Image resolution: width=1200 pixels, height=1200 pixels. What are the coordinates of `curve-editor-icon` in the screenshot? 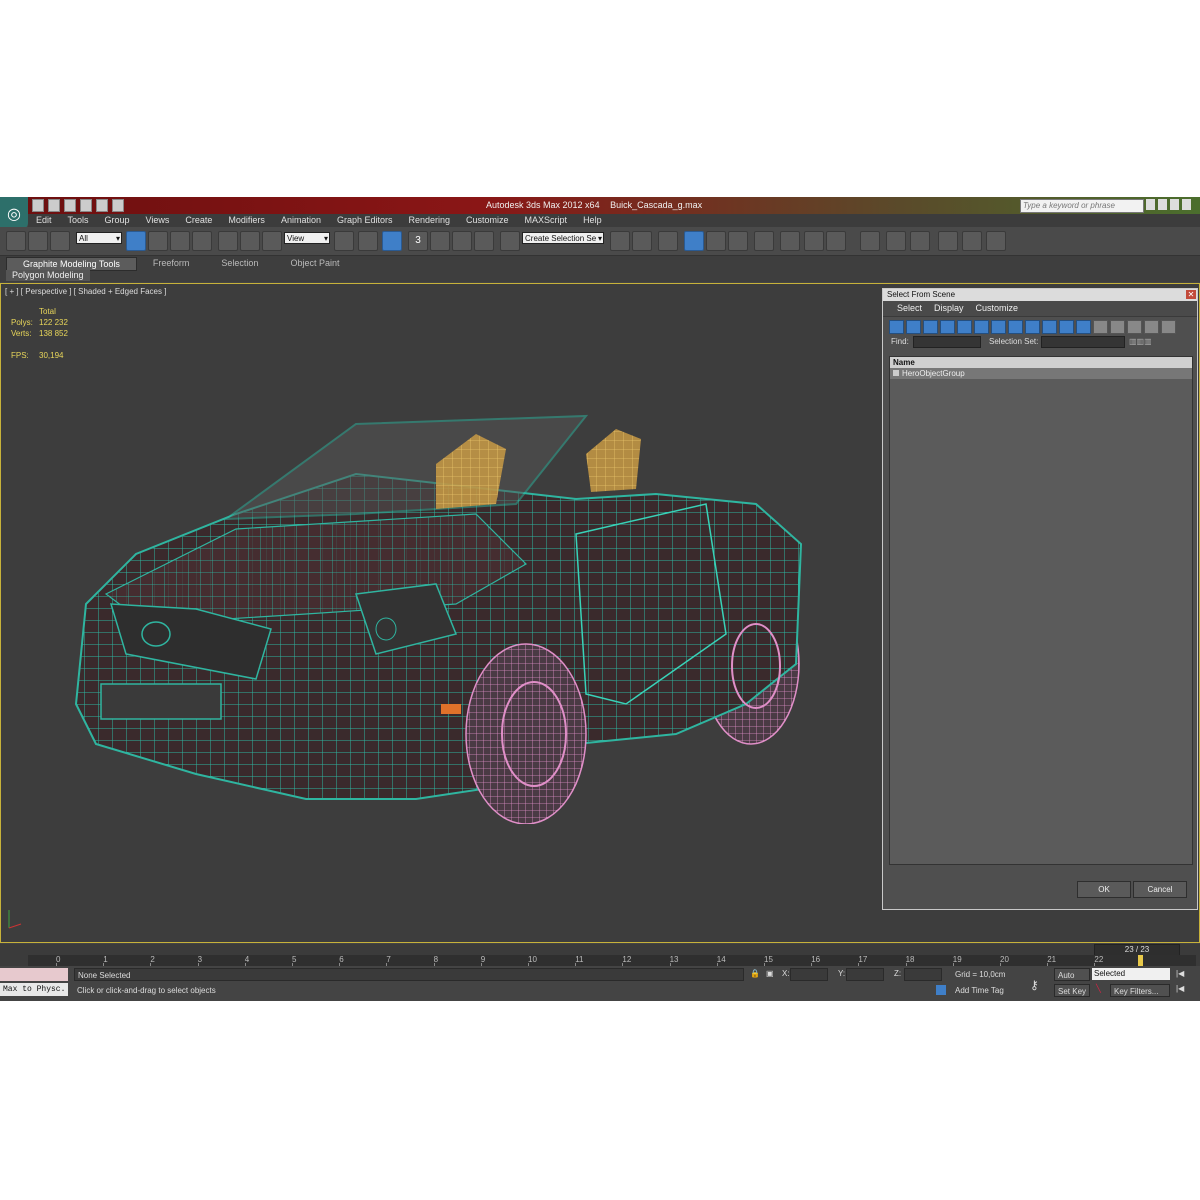 It's located at (716, 241).